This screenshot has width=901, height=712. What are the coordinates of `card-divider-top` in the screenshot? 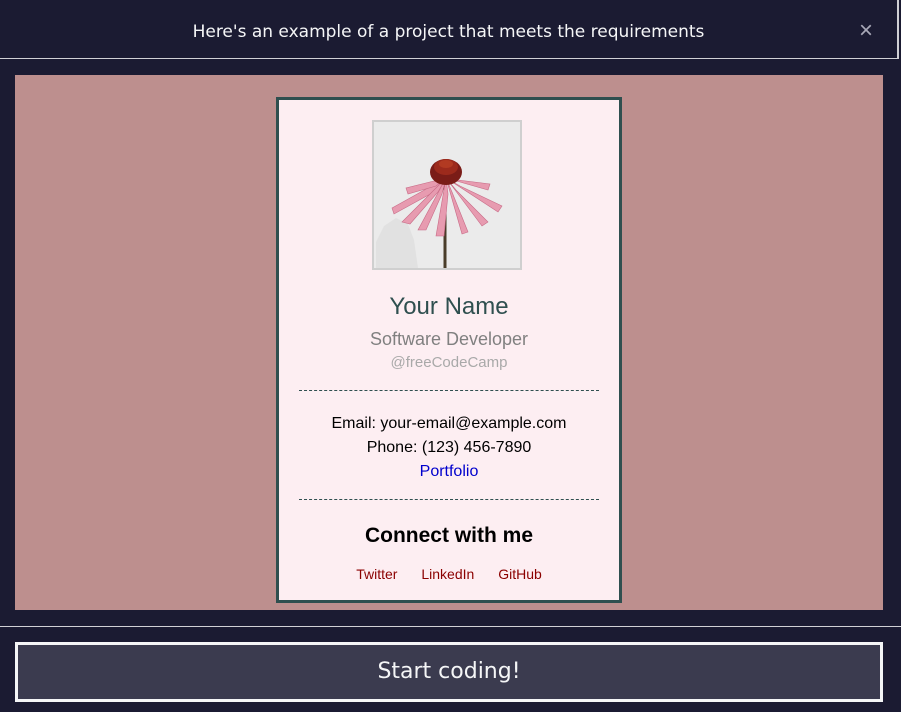 It's located at (449, 390).